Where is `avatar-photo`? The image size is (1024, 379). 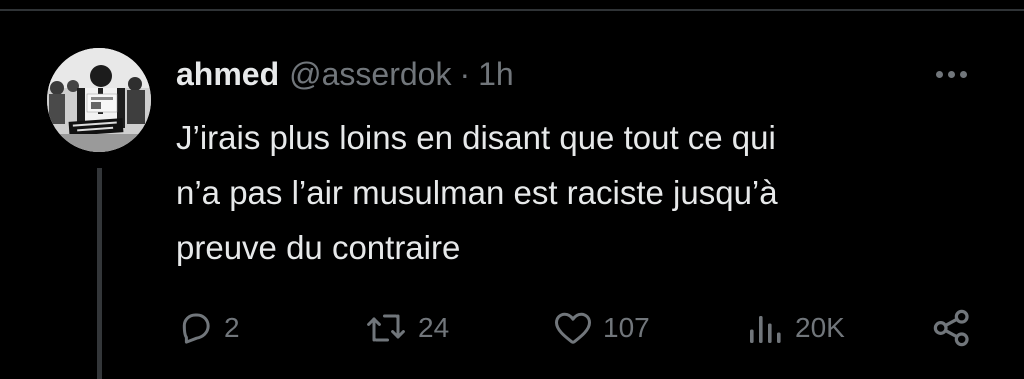
avatar-photo is located at coordinates (99, 100).